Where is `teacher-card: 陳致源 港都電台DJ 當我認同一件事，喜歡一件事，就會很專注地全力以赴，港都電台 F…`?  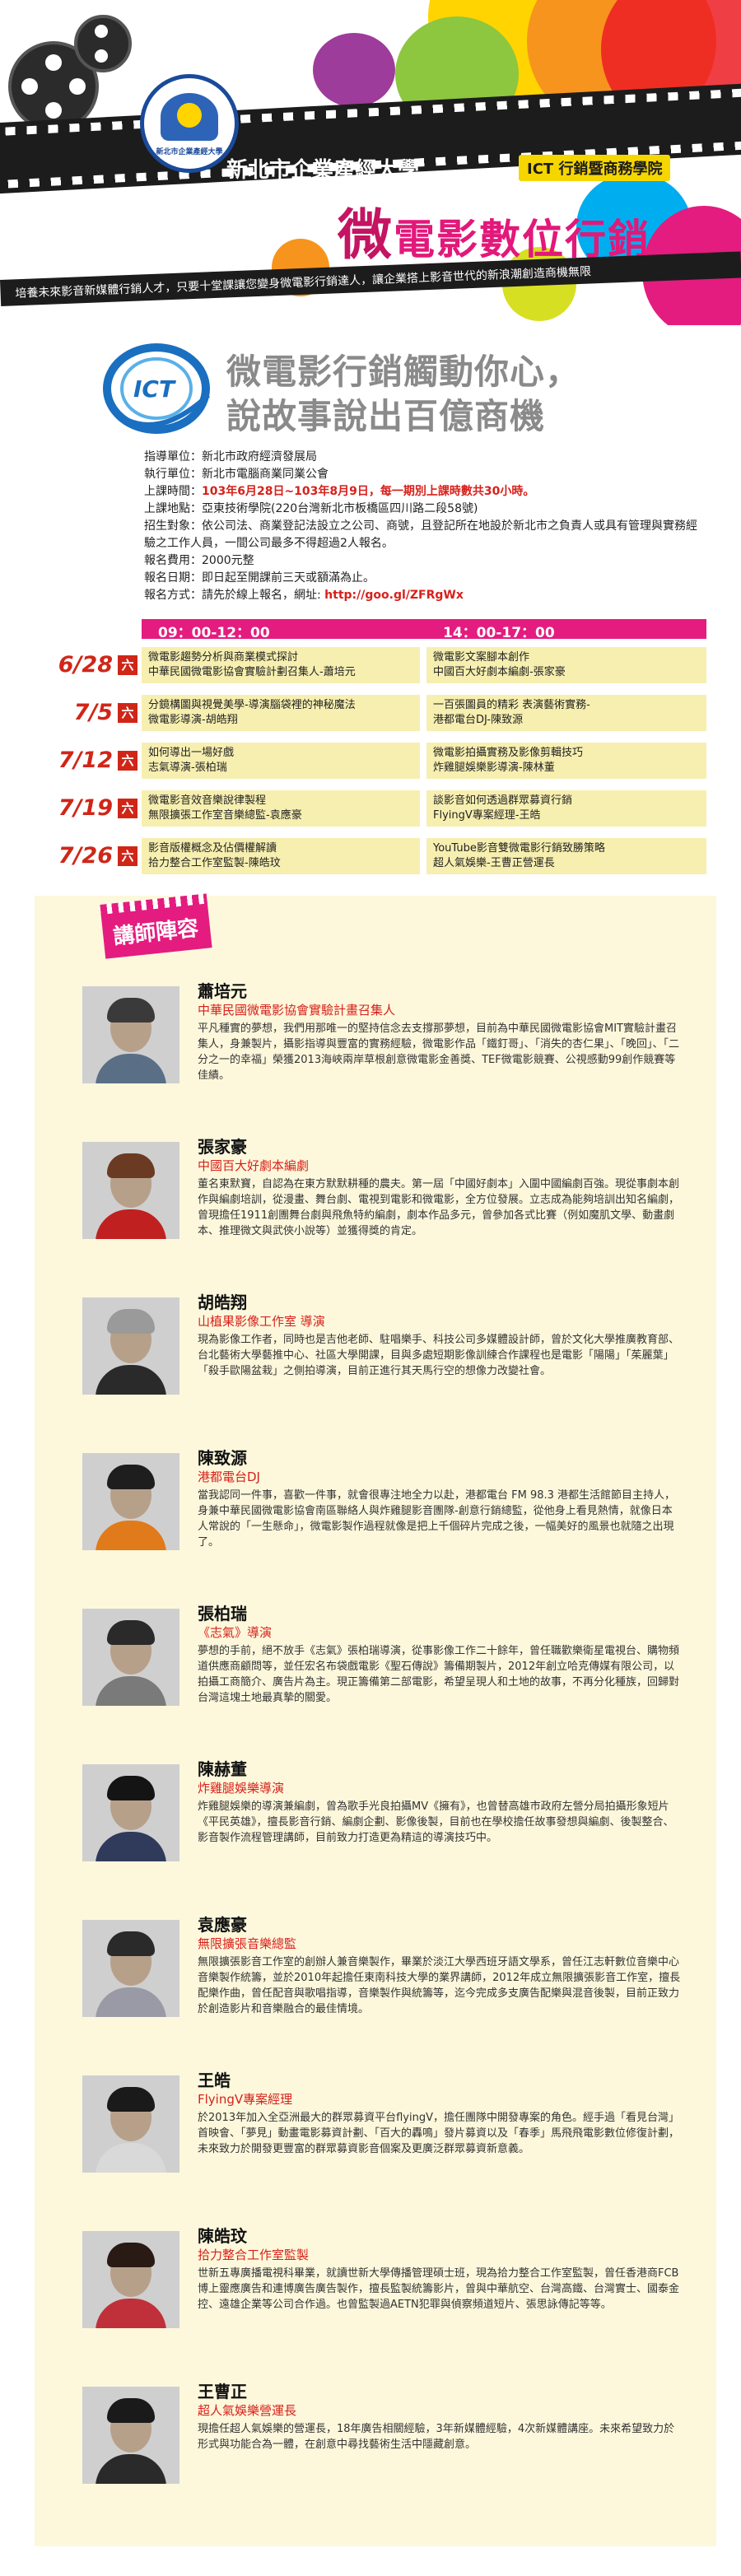
teacher-card: 陳致源 港都電台DJ 當我認同一件事，喜歡一件事，就會很專注地全力以赴，港都電台 F… is located at coordinates (382, 1515).